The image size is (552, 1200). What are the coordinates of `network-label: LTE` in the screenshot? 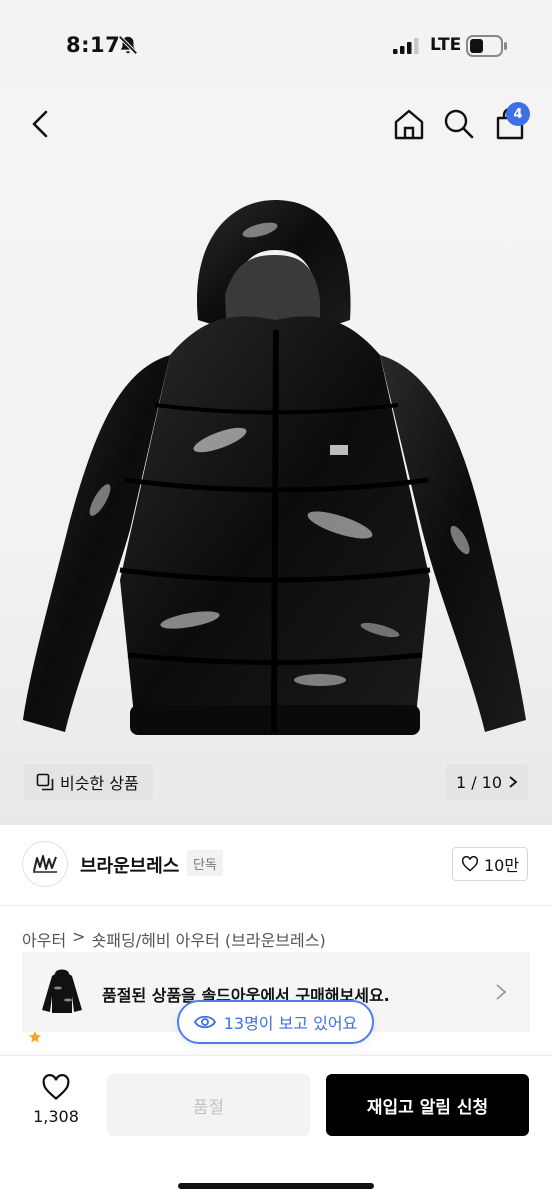 It's located at (446, 45).